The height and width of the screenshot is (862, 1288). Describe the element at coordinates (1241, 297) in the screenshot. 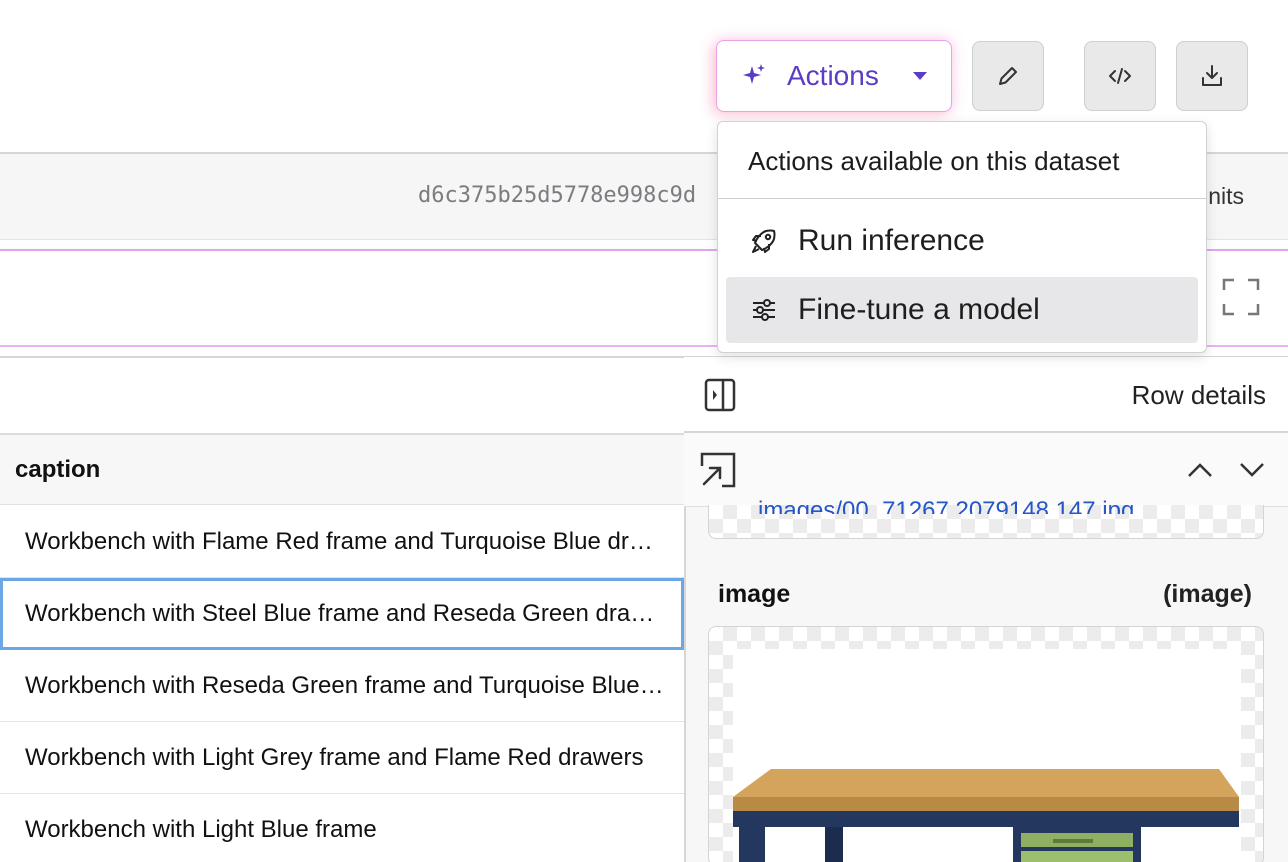

I see `fullscreen-icon` at that location.